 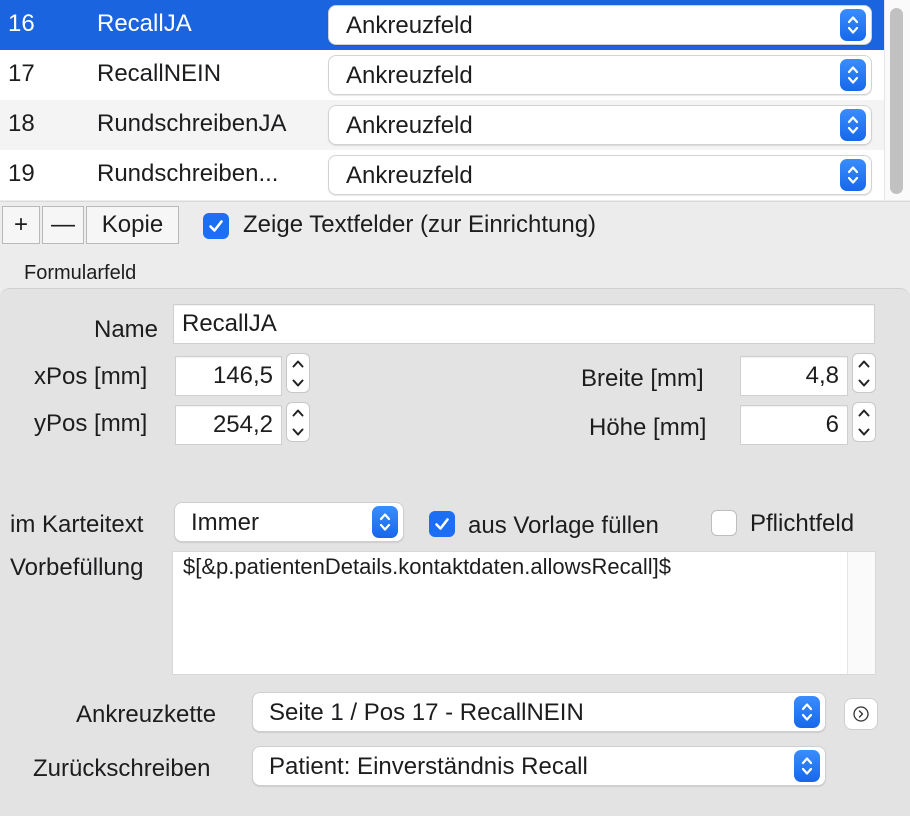 I want to click on table-row: 16 RecallJA Ankreuzfeld, so click(x=442, y=25).